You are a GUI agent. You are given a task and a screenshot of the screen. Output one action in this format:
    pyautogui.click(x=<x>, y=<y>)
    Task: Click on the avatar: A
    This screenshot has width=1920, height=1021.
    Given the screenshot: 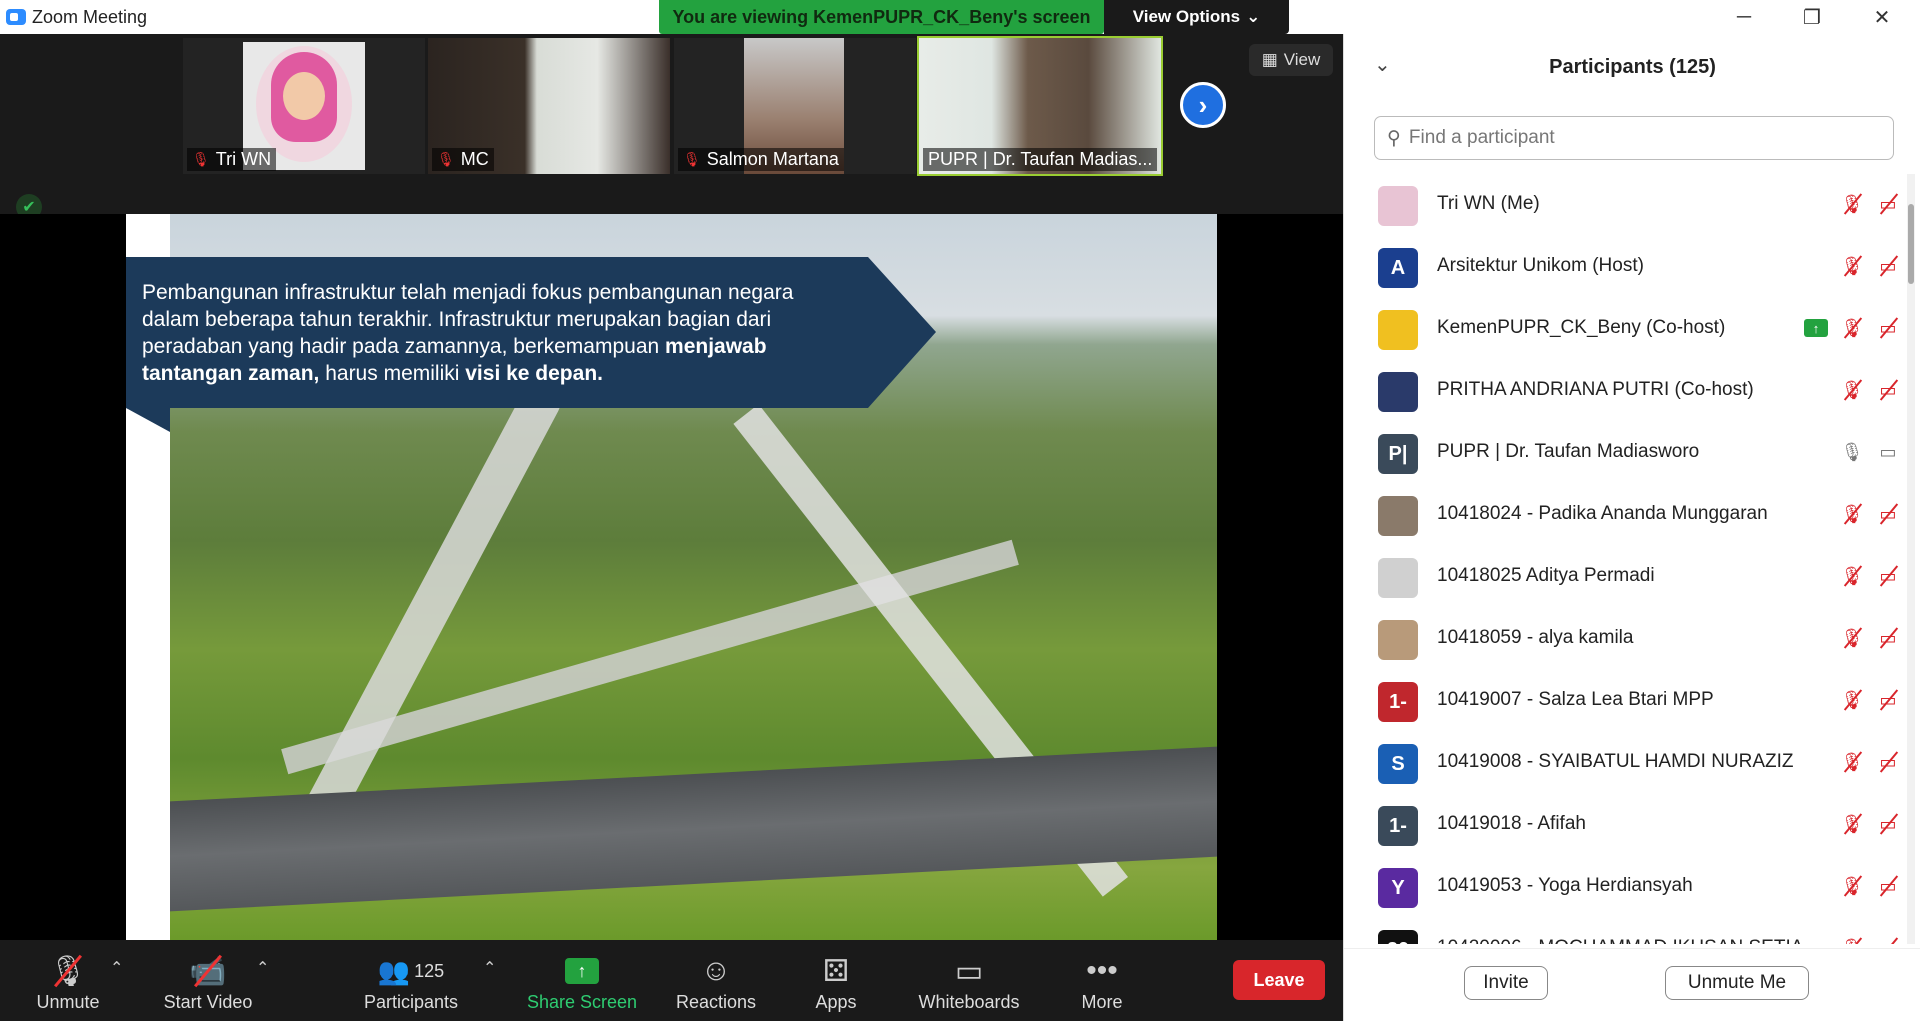 What is the action you would take?
    pyautogui.click(x=1398, y=268)
    